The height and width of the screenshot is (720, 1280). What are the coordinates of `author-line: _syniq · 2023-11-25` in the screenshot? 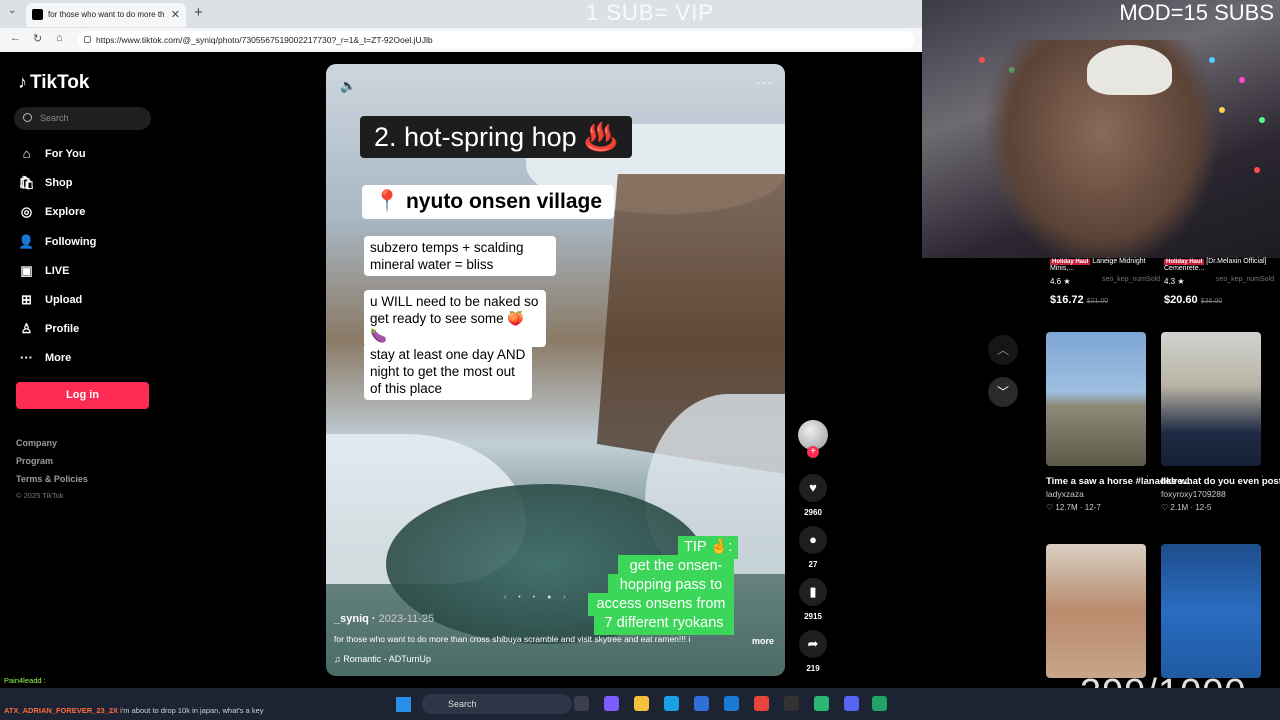 It's located at (384, 619).